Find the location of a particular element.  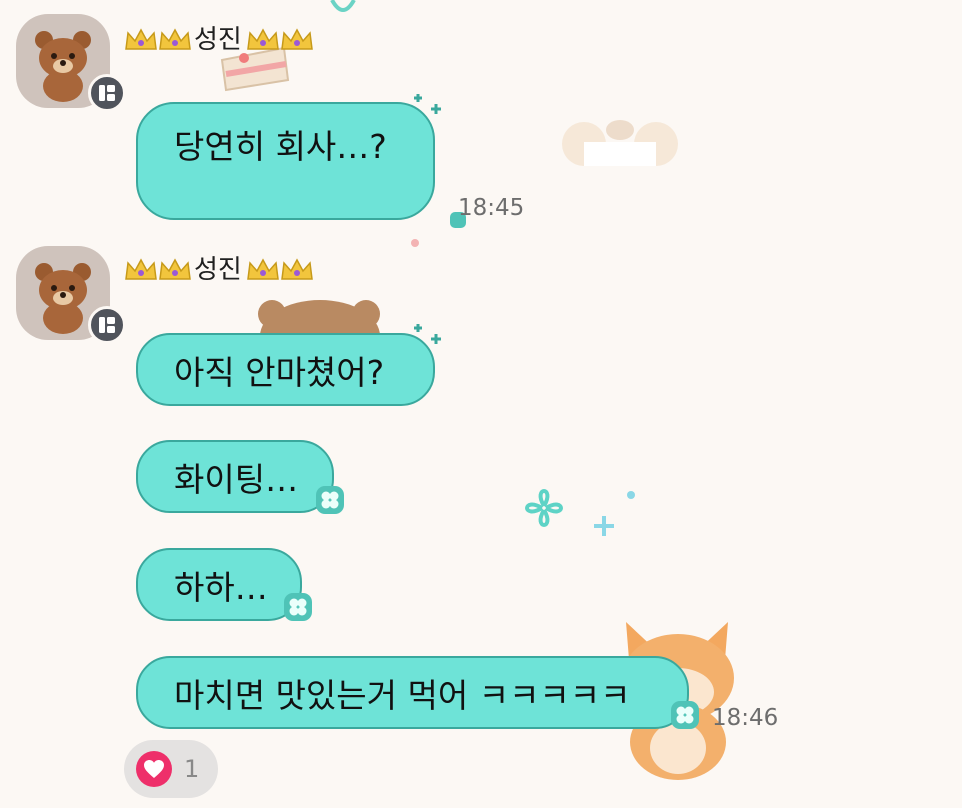

bear-head-sticker-icon is located at coordinates (319, 318).